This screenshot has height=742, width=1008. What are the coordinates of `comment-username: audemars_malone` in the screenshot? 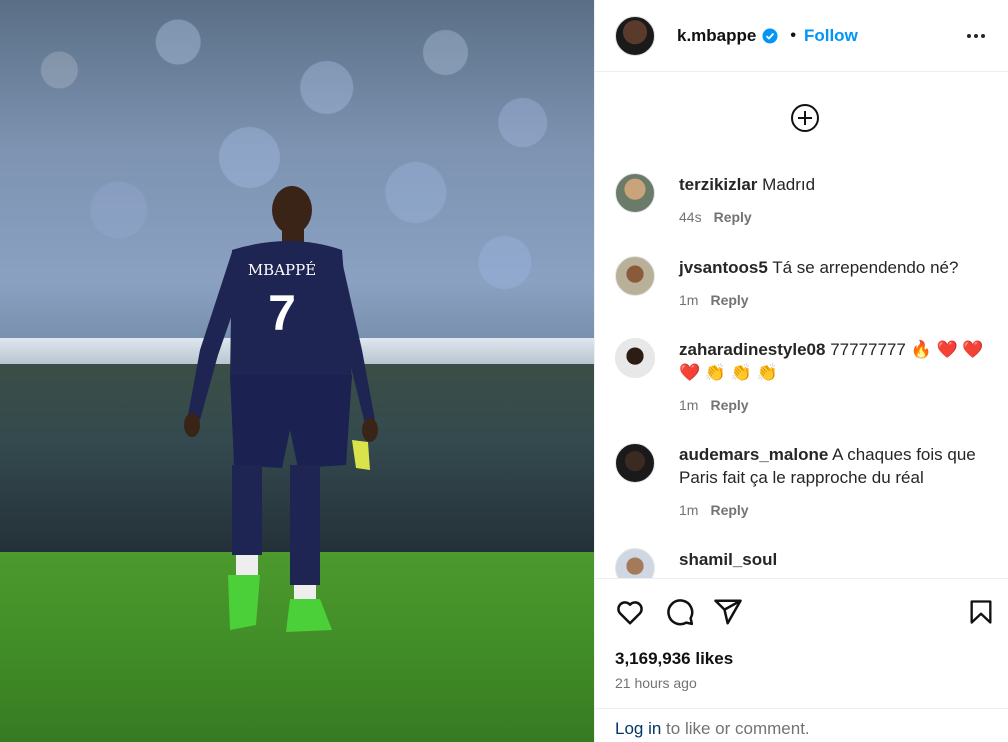 It's located at (753, 454).